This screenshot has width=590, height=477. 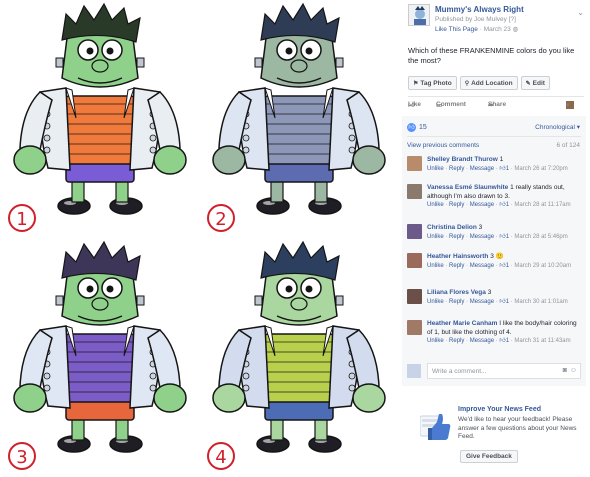 I want to click on add-location-label: Add Location, so click(x=492, y=83).